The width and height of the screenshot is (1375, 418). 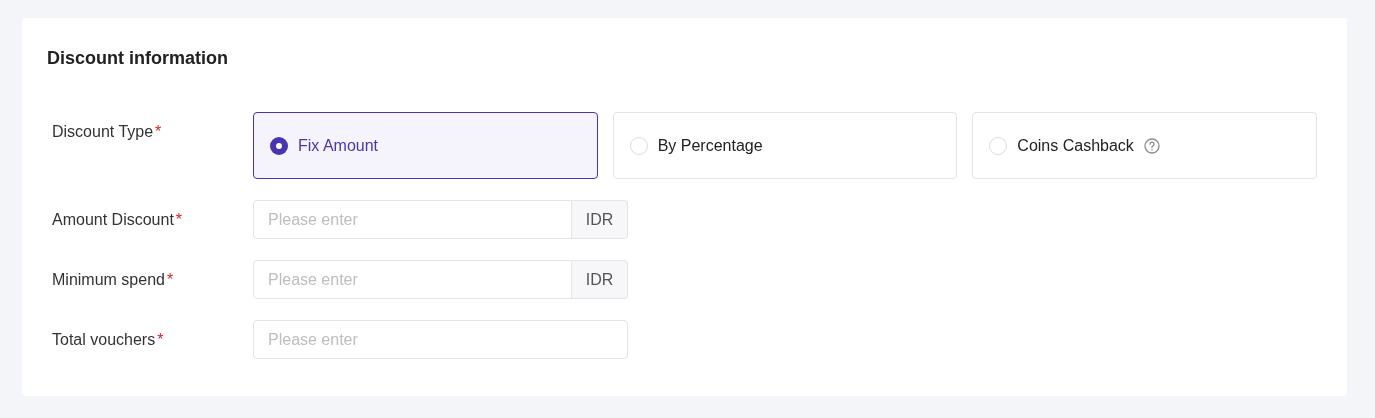 What do you see at coordinates (425, 145) in the screenshot?
I see `radio-option: Fix Amount` at bounding box center [425, 145].